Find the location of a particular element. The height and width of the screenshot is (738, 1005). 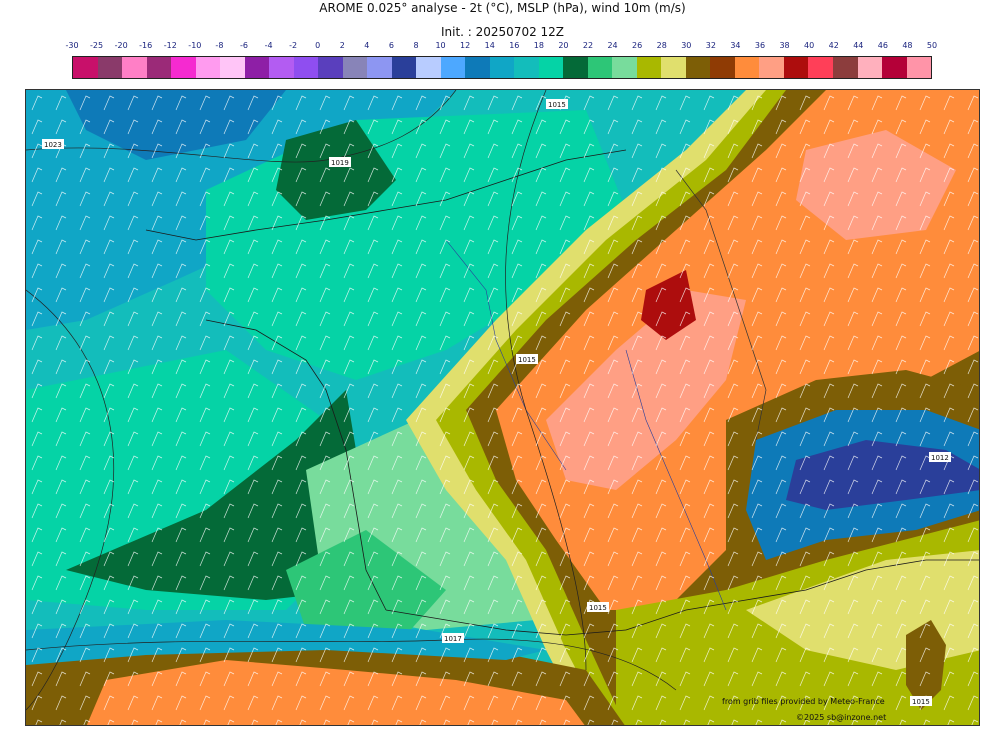

isobar-label: 1012 is located at coordinates (940, 458).